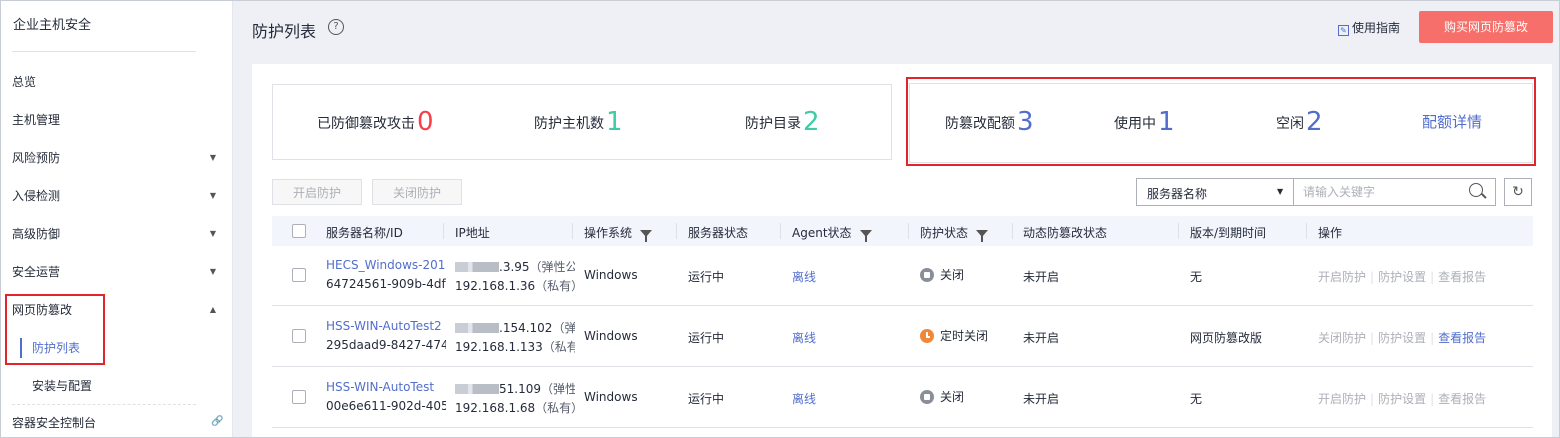 Image resolution: width=1560 pixels, height=438 pixels. Describe the element at coordinates (902, 427) in the screenshot. I see `row-divider` at that location.